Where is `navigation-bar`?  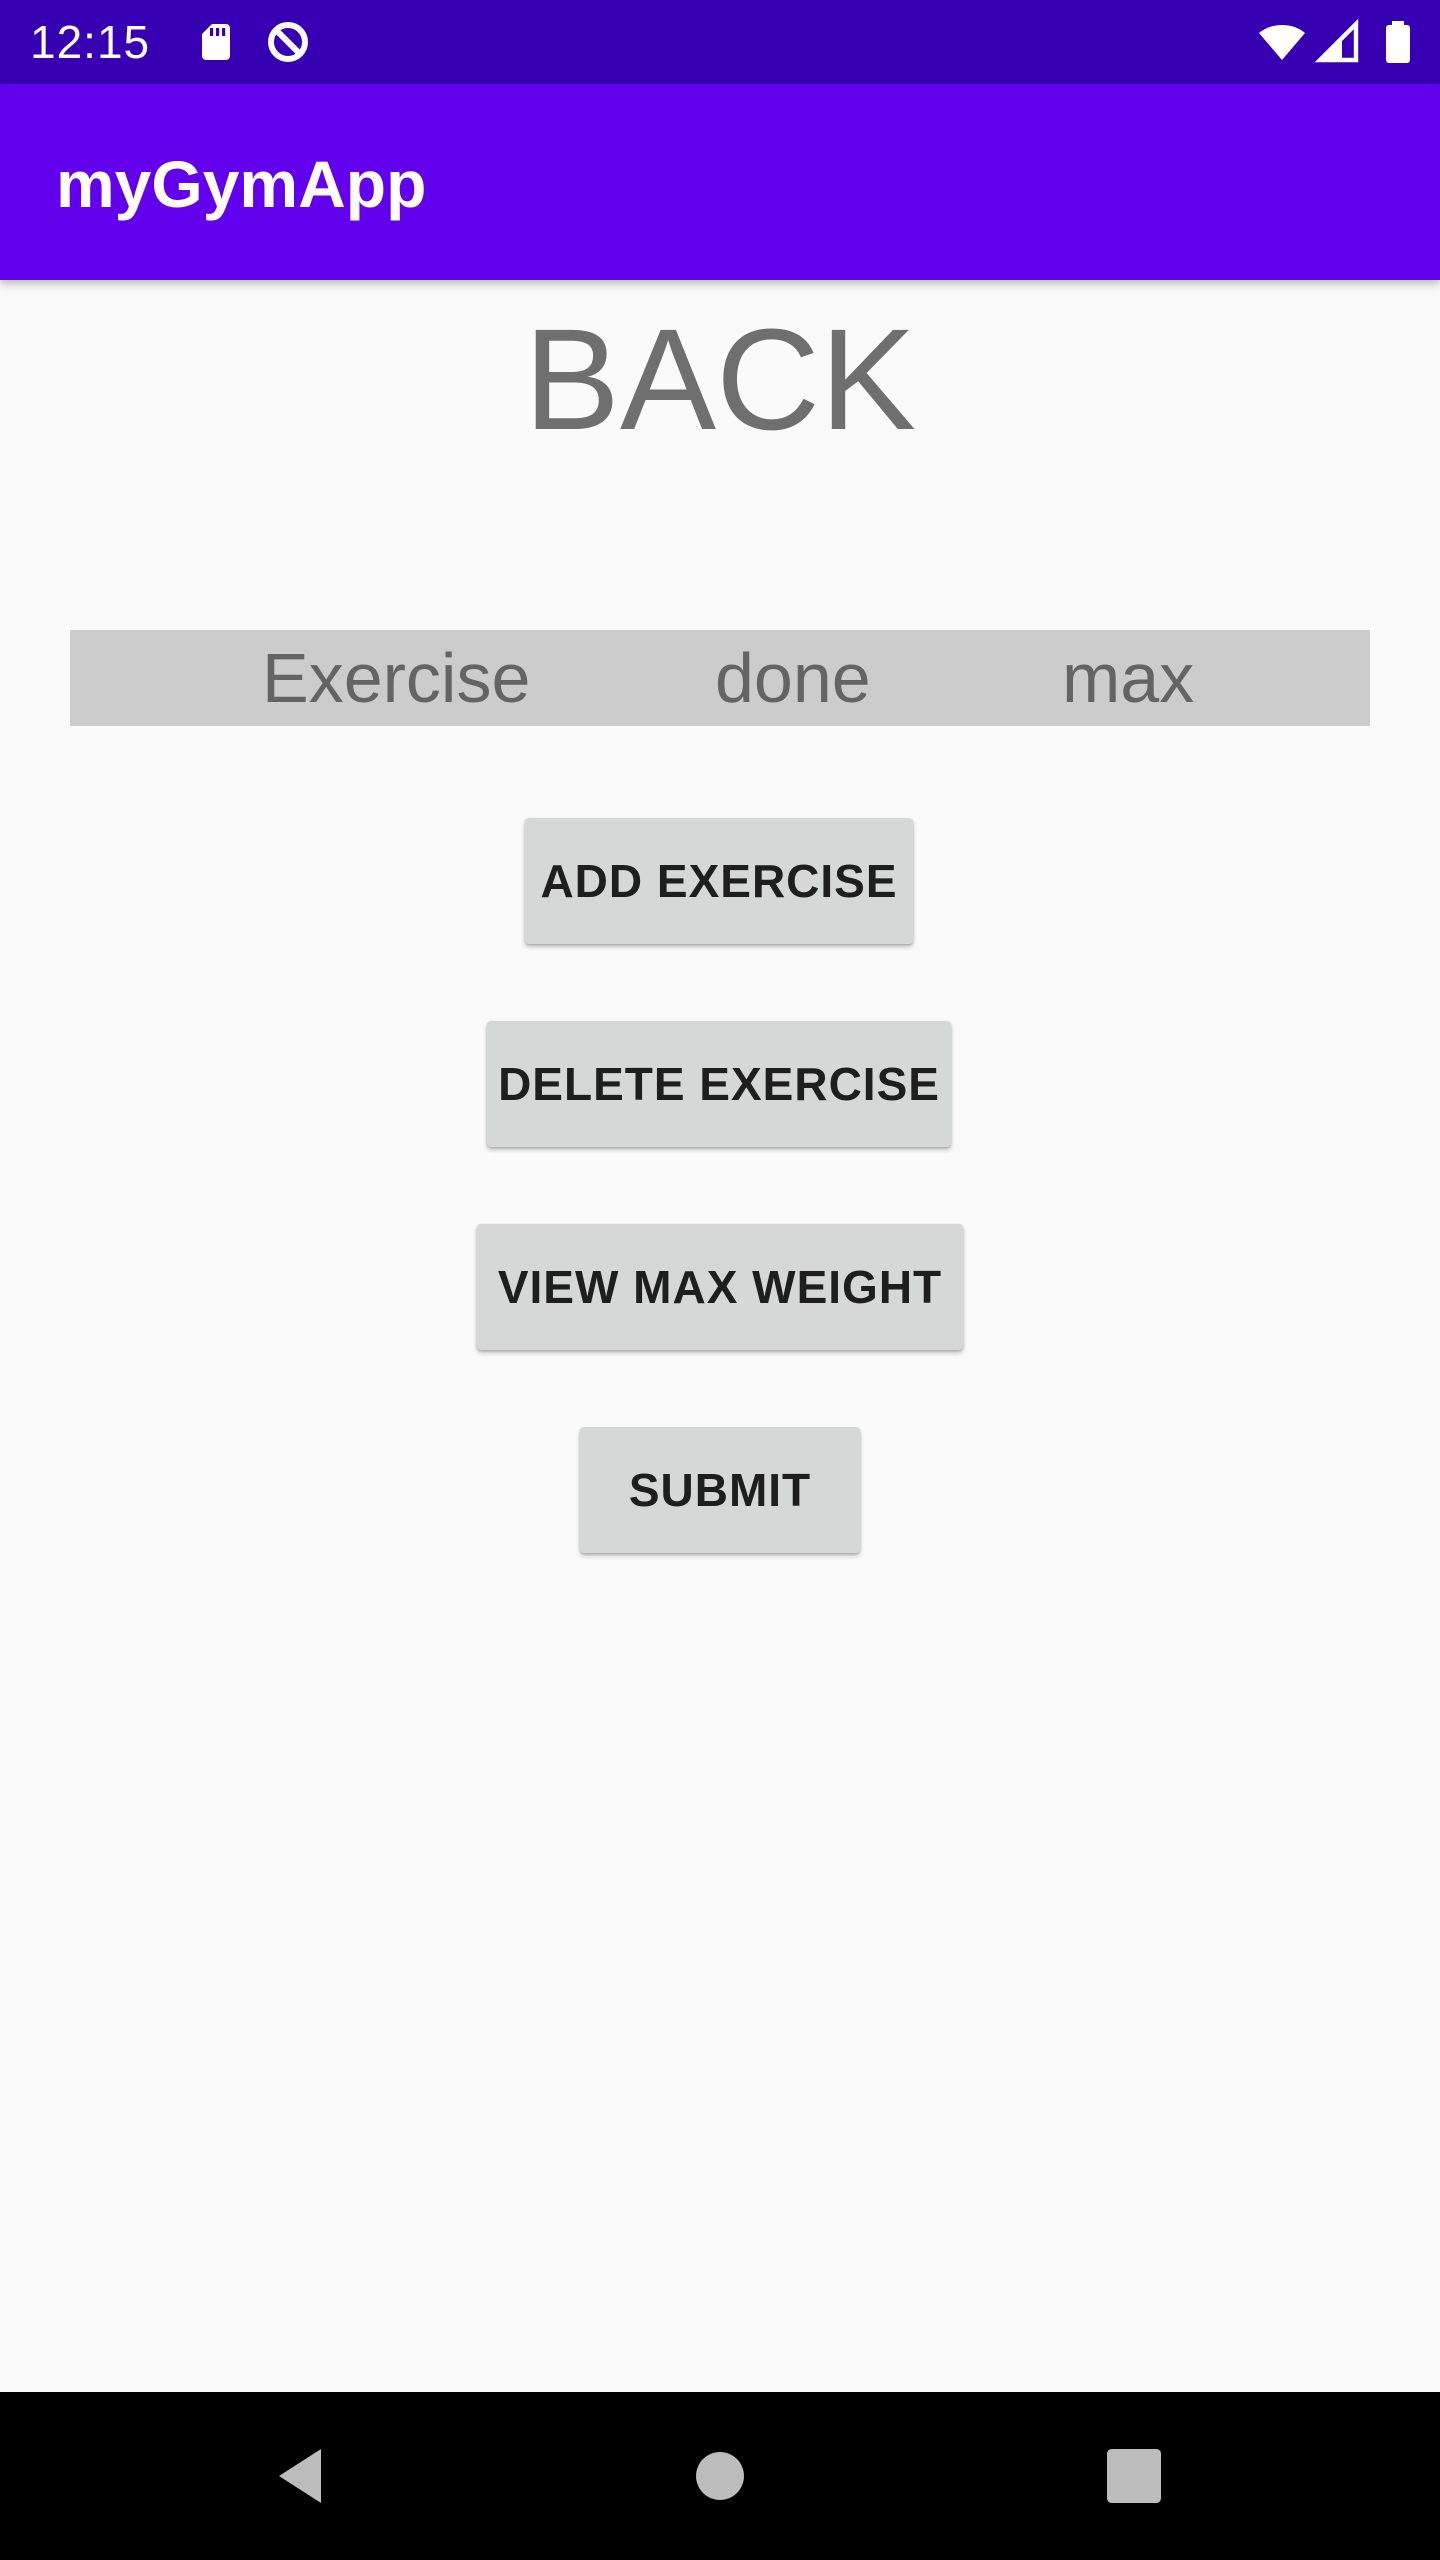
navigation-bar is located at coordinates (720, 2476).